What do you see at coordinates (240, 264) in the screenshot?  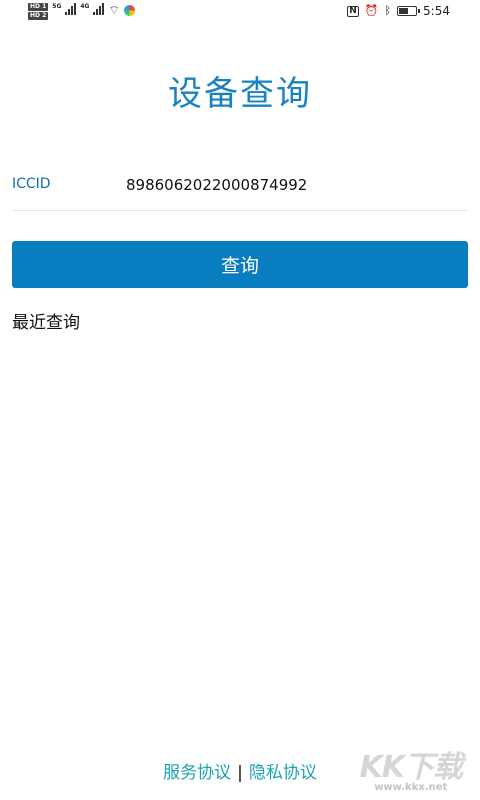 I see `query-button: 查询` at bounding box center [240, 264].